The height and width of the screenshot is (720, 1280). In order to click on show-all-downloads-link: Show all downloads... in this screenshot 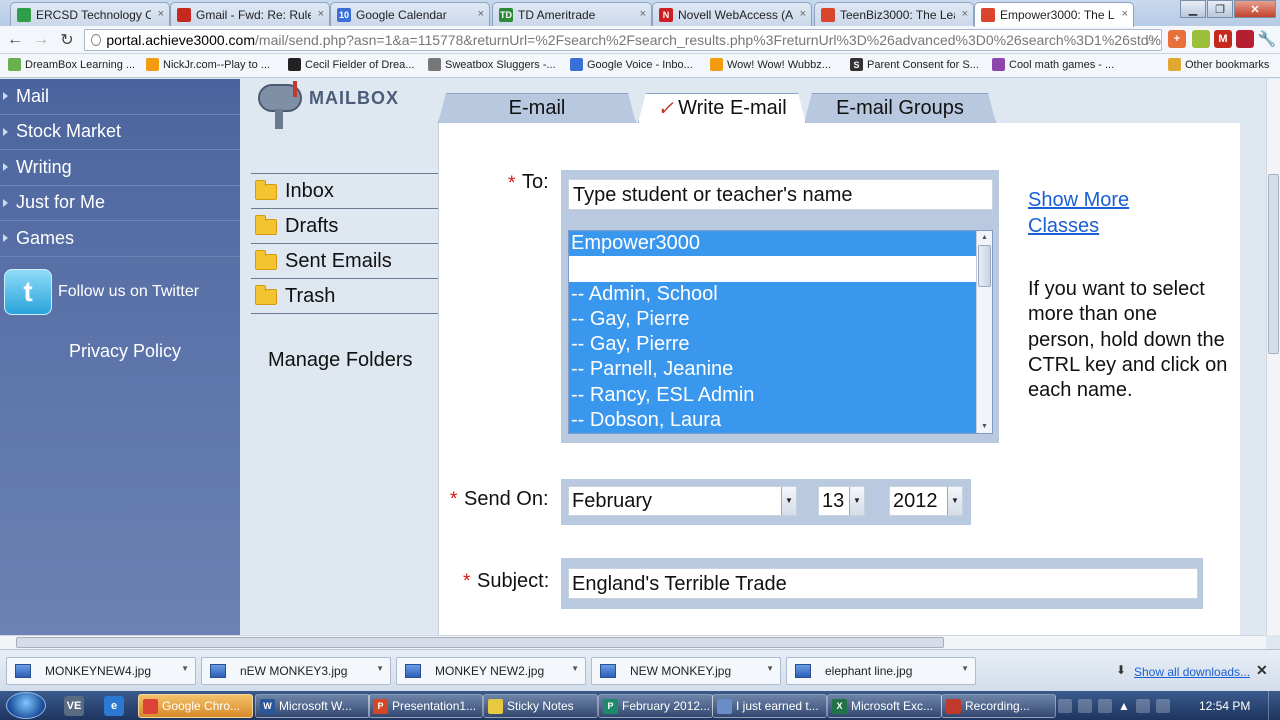, I will do `click(1192, 672)`.